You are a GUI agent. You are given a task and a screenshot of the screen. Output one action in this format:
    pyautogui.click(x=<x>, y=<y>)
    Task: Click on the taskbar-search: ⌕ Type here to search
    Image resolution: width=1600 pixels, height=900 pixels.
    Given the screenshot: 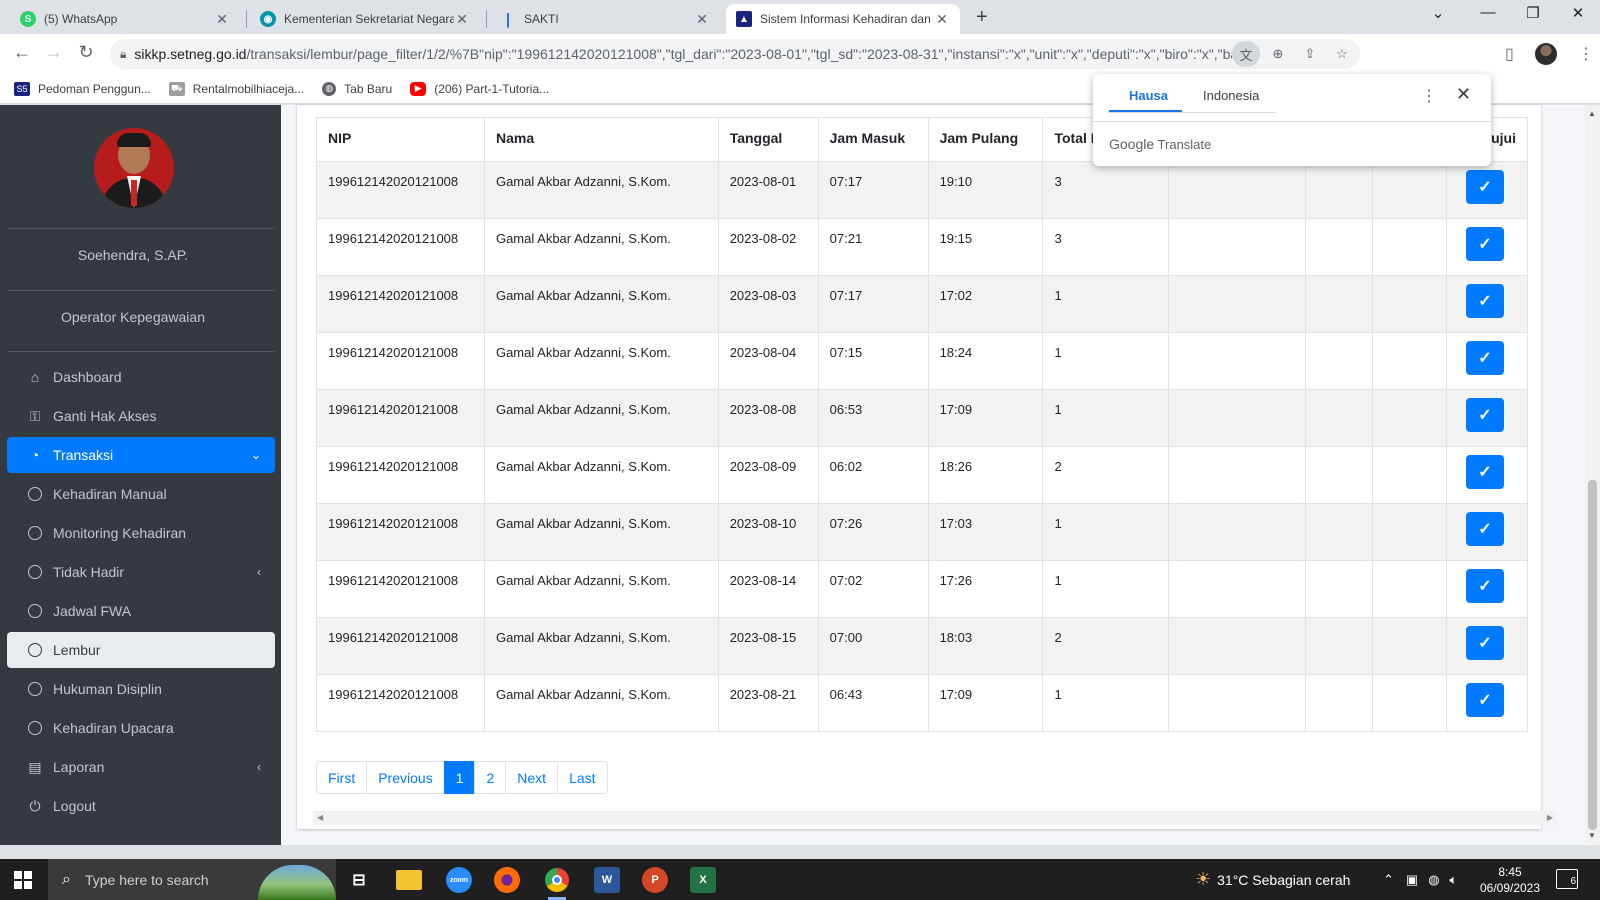 What is the action you would take?
    pyautogui.click(x=192, y=879)
    